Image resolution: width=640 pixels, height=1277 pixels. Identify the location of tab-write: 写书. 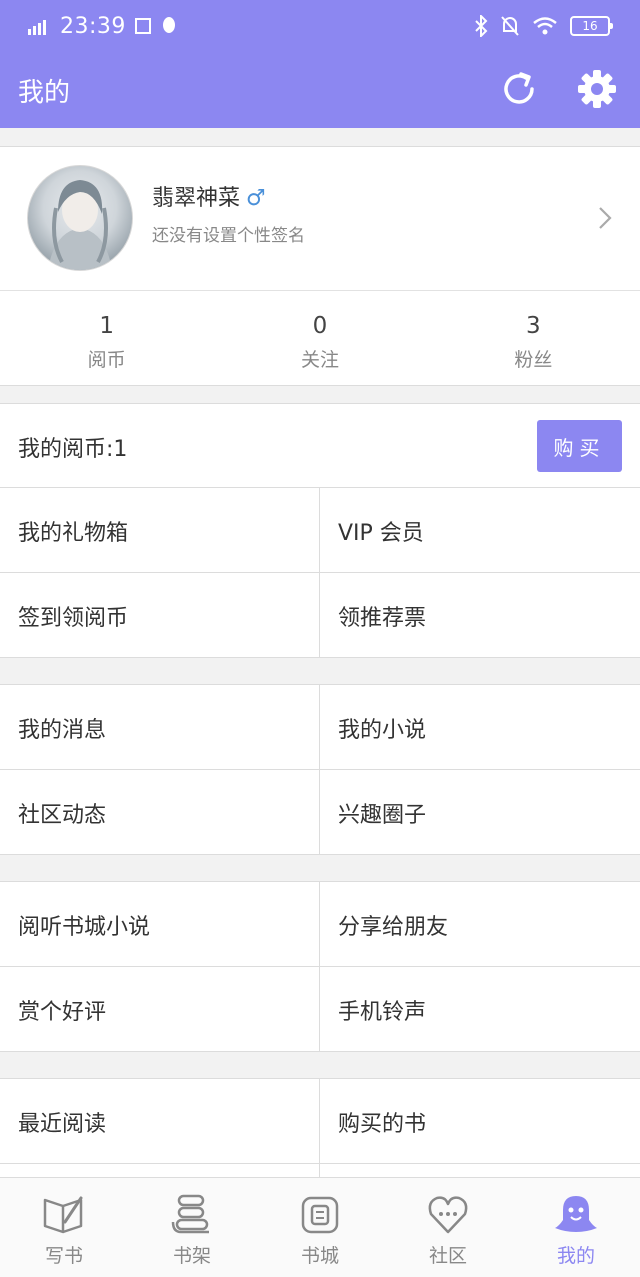
(64, 1227).